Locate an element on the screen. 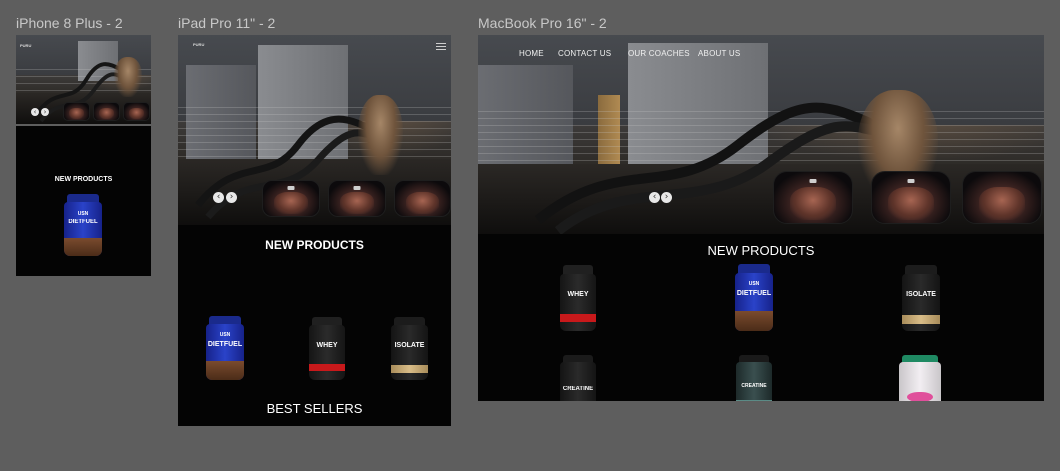 The height and width of the screenshot is (471, 1060). product-creatine-2: CREATINE is located at coordinates (754, 378).